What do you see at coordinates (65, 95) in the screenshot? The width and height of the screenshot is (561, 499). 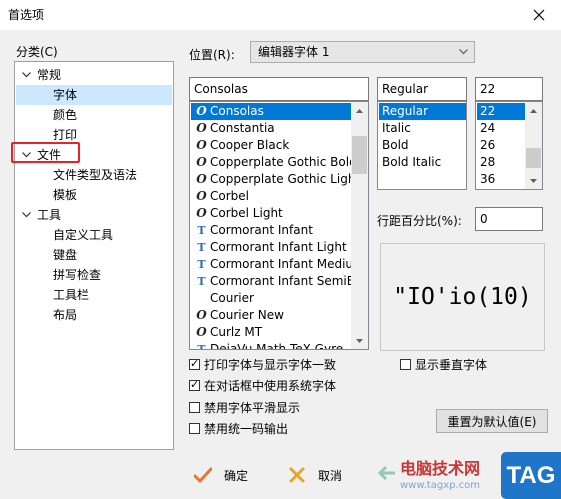 I see `tree-item-label: 字体` at bounding box center [65, 95].